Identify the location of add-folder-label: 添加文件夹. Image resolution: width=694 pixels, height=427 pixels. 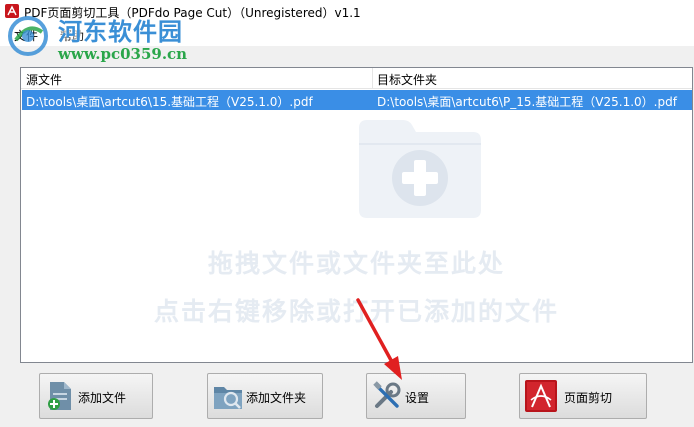
(276, 398).